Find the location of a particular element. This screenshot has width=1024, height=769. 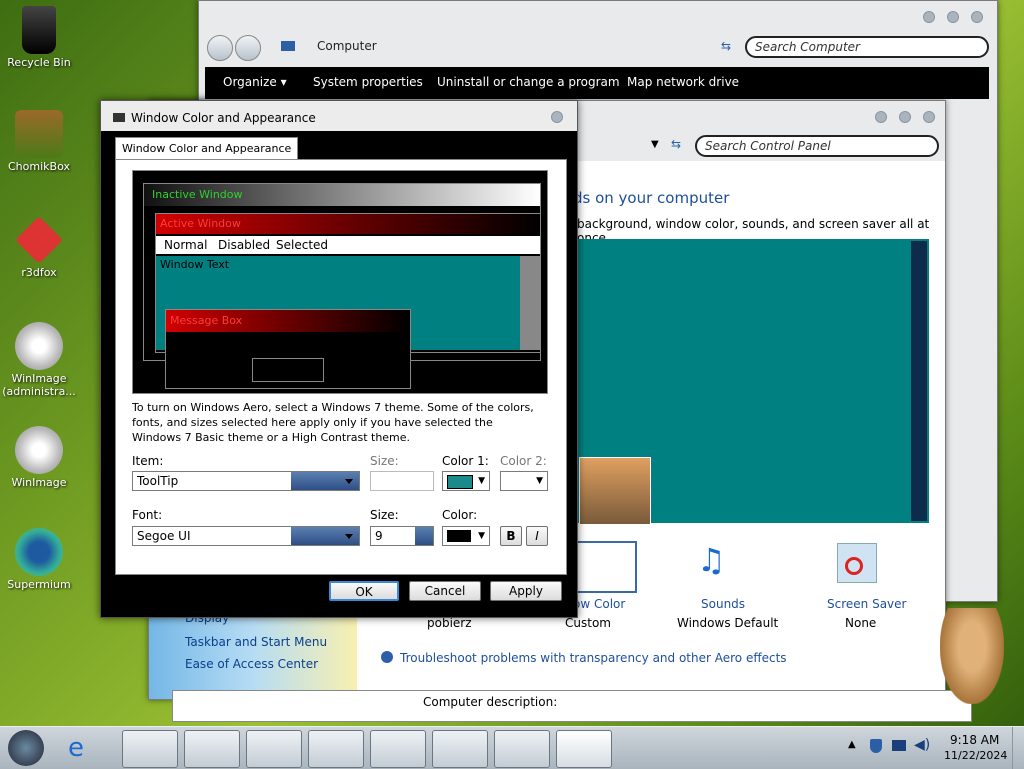

internet-explorer-icon: e is located at coordinates (84, 748).